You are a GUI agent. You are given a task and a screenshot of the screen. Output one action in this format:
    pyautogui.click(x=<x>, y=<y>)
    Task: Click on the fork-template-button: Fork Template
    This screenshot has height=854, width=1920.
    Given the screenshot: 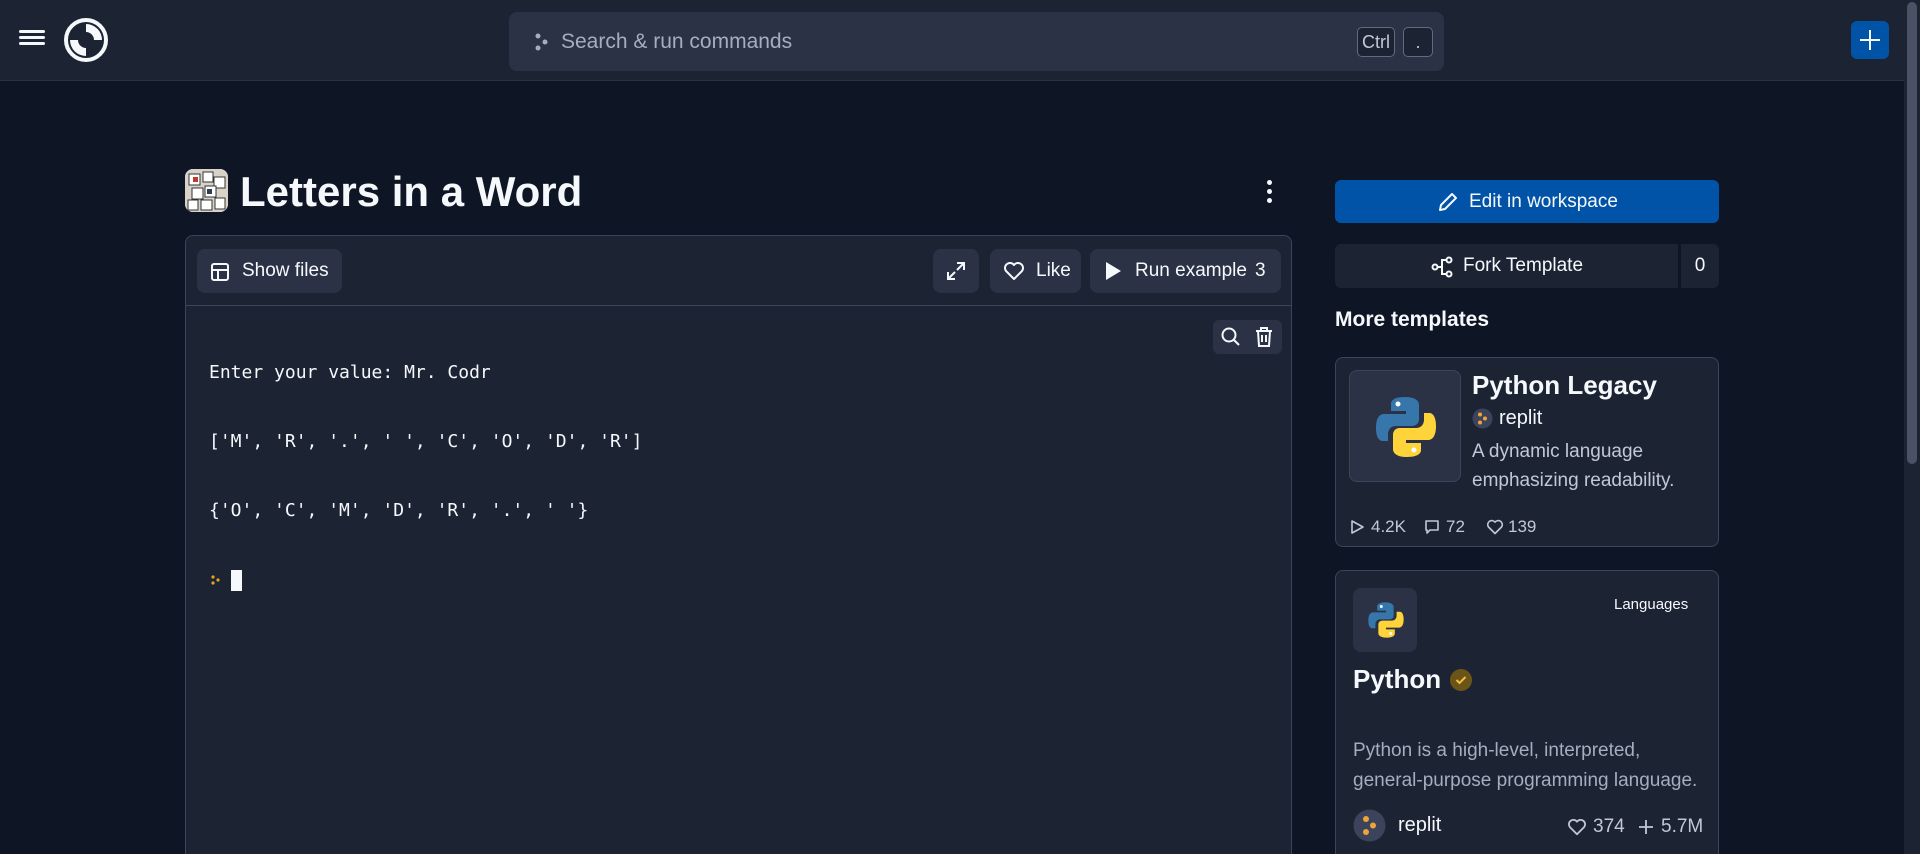 What is the action you would take?
    pyautogui.click(x=1506, y=266)
    